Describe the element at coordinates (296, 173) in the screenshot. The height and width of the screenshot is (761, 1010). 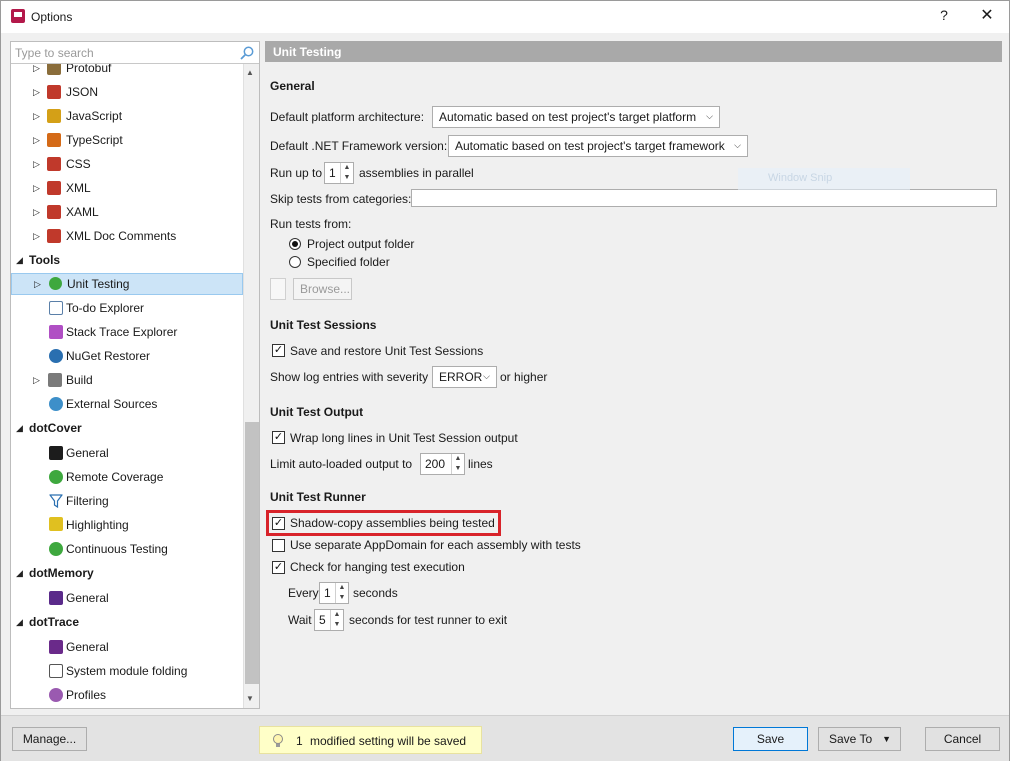
I see `runup-prefix-label: Run up to` at that location.